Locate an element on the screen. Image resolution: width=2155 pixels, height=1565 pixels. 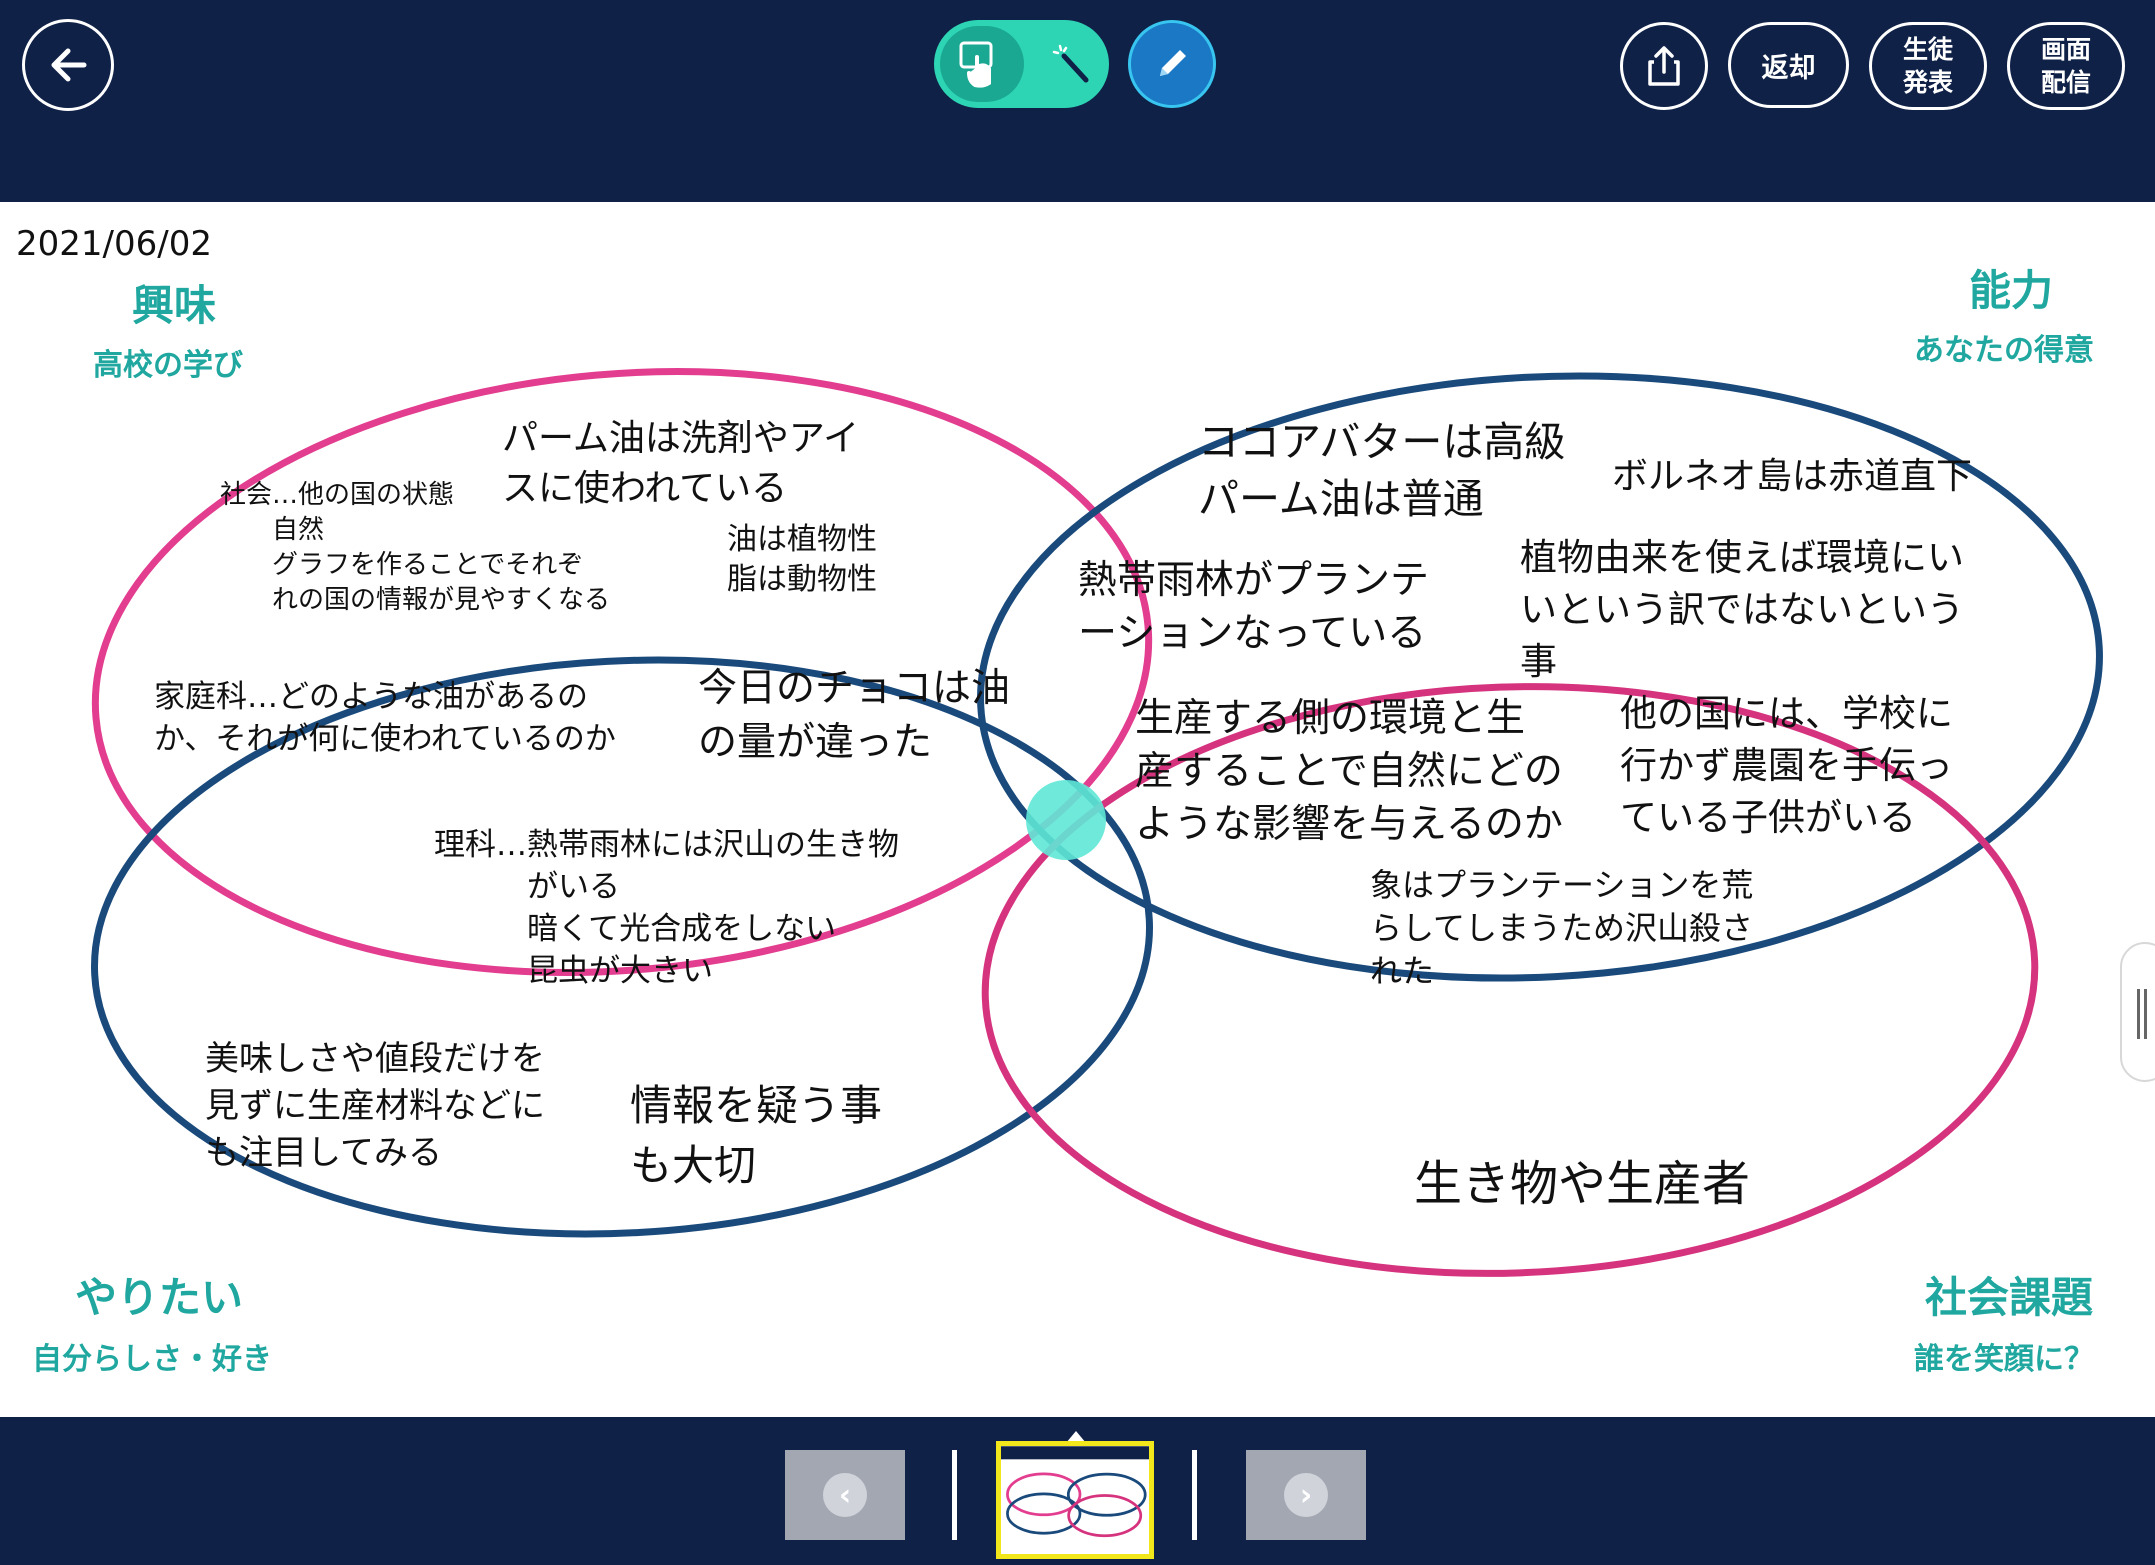
screen-distribution-button: 画面 配信 is located at coordinates (2066, 66).